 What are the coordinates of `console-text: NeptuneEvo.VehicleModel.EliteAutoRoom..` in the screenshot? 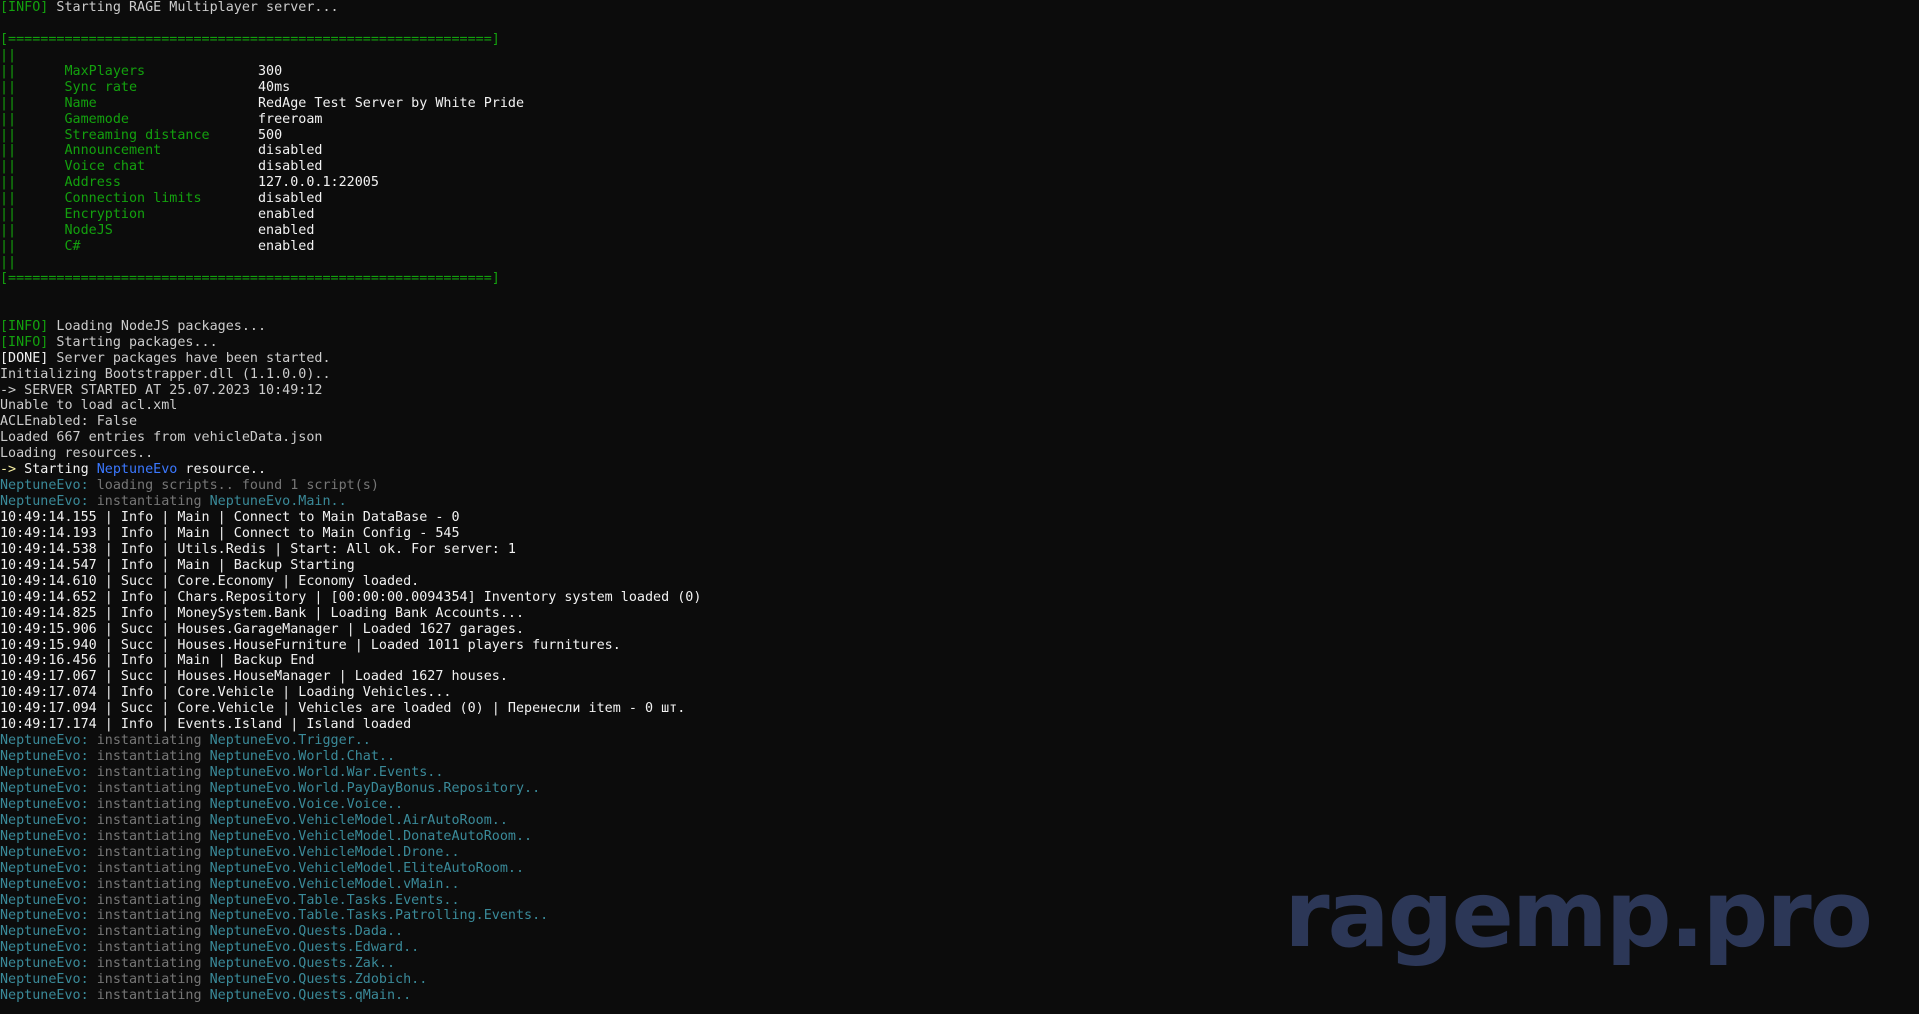 It's located at (367, 868).